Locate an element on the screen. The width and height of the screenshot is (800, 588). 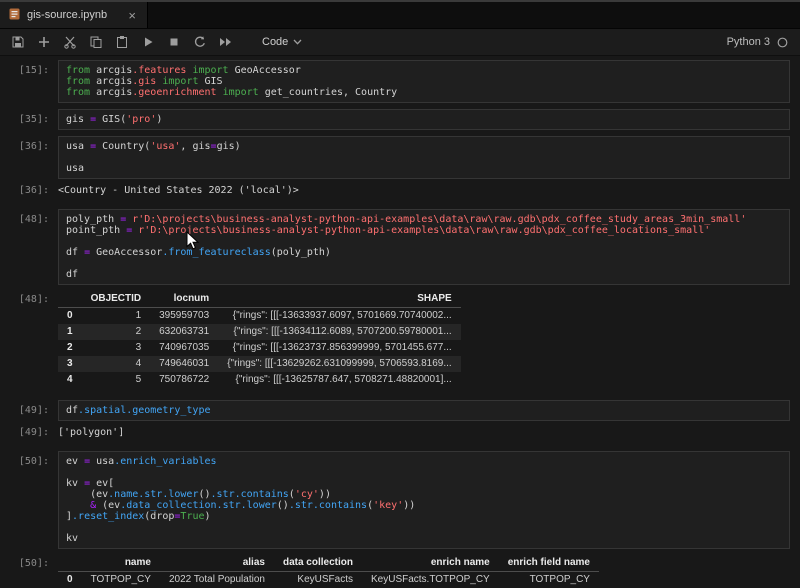
table-cell: 395959703 is located at coordinates (184, 316).